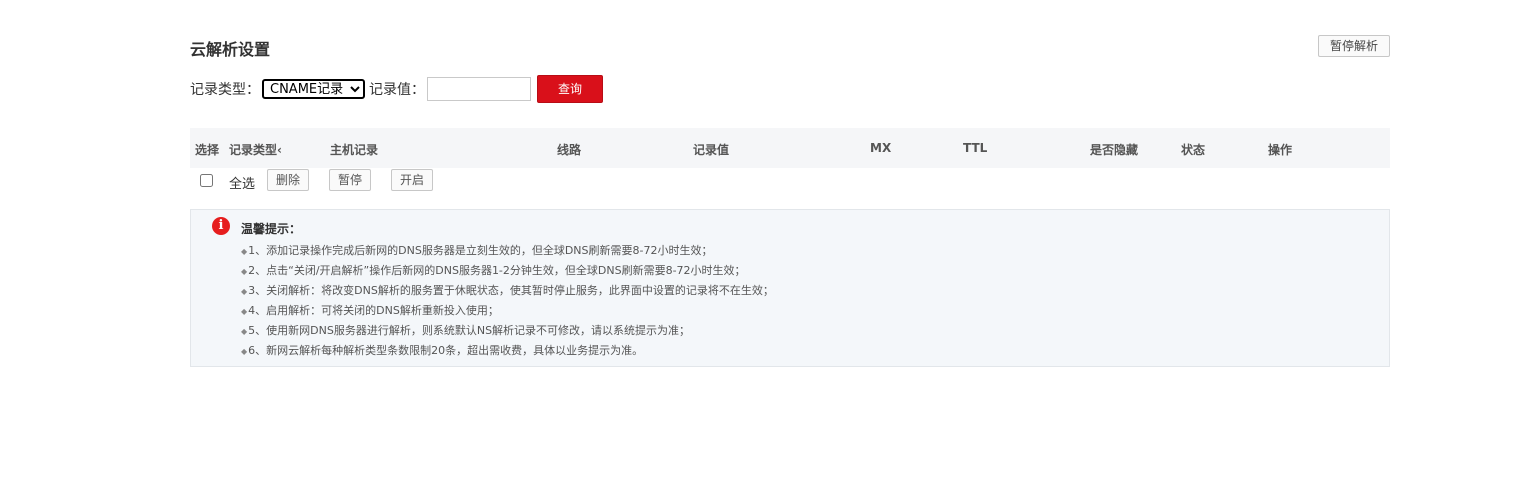  What do you see at coordinates (1280, 150) in the screenshot?
I see `column-header-actions: 操作` at bounding box center [1280, 150].